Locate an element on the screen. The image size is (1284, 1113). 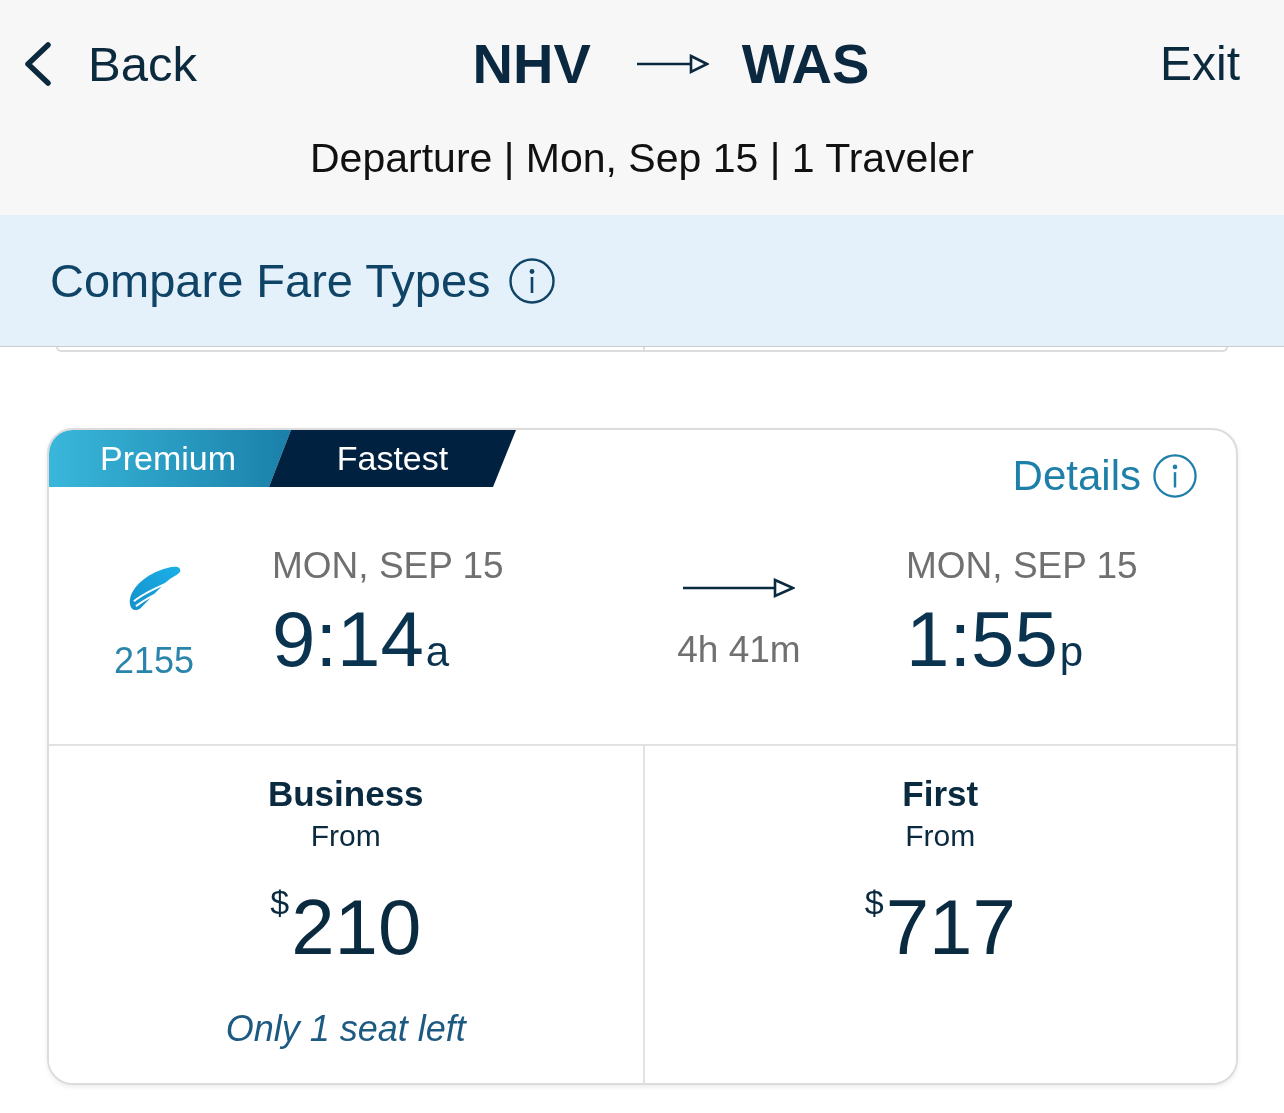
destination-code: WAS is located at coordinates (805, 64).